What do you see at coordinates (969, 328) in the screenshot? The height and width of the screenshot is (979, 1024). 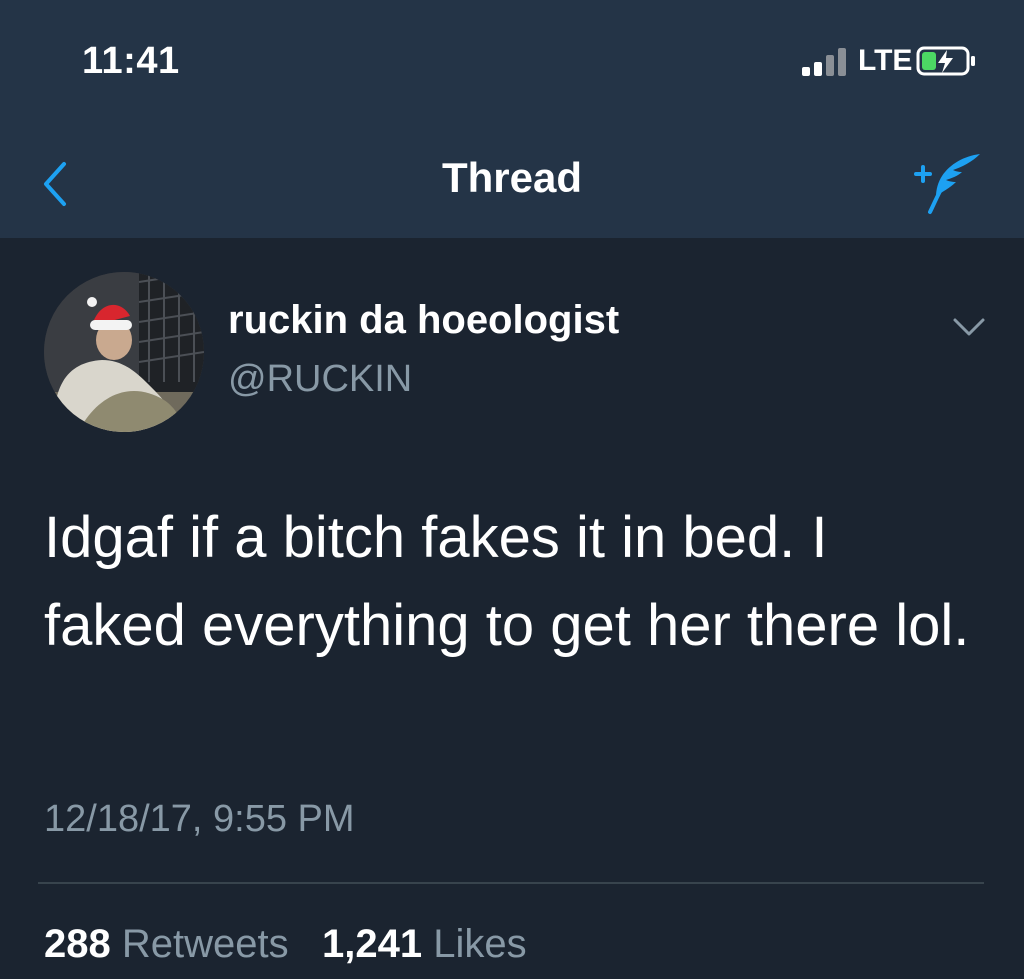 I see `chevron-down-icon` at bounding box center [969, 328].